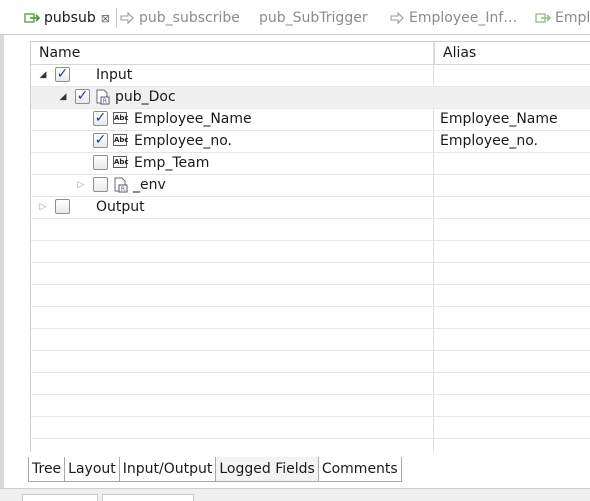 Image resolution: width=590 pixels, height=501 pixels. I want to click on tab-logged-fields: Logged Fields, so click(267, 469).